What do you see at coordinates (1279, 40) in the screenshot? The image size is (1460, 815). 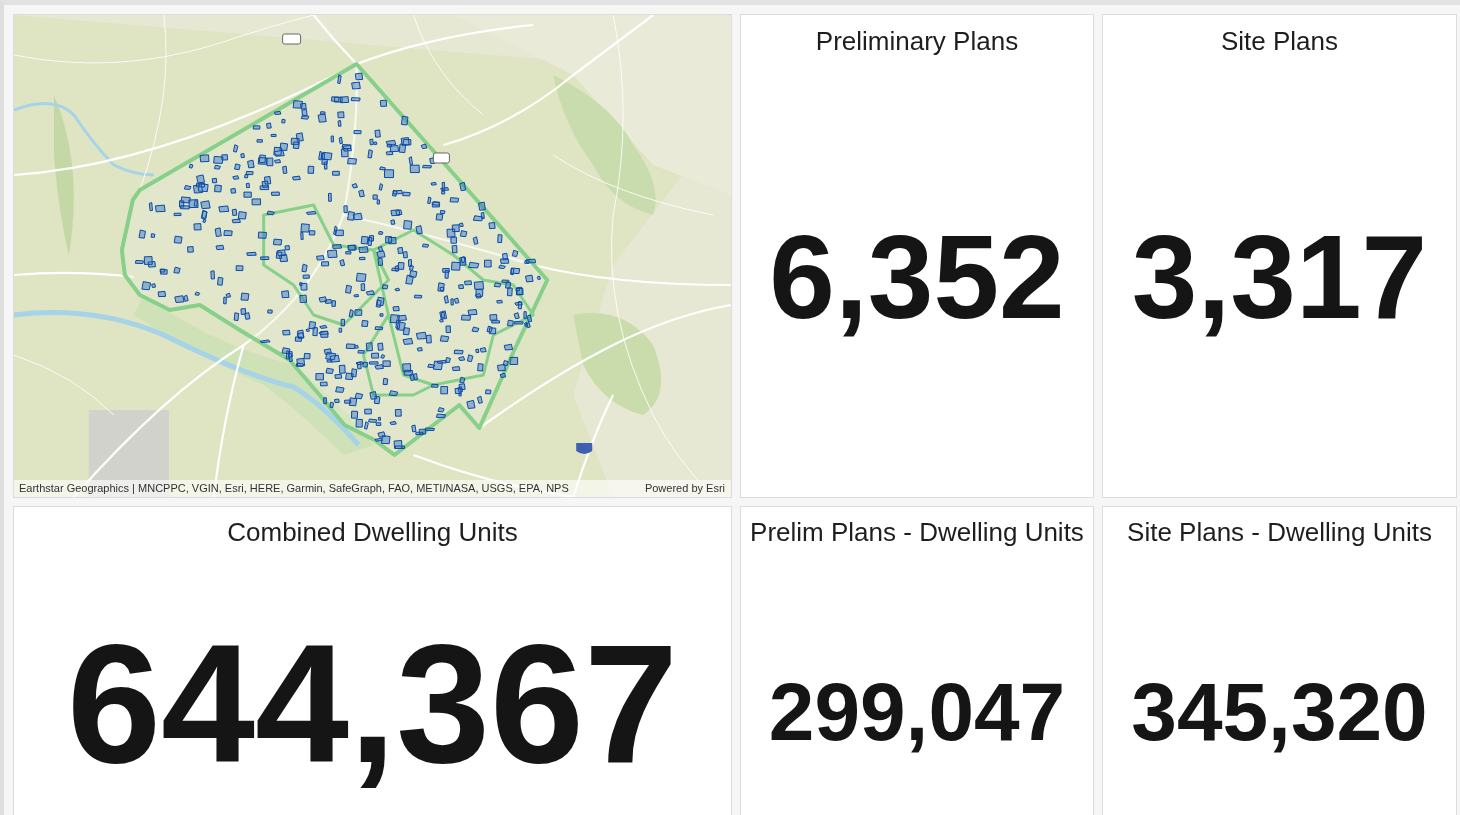 I see `indicator-title: Site Plans` at bounding box center [1279, 40].